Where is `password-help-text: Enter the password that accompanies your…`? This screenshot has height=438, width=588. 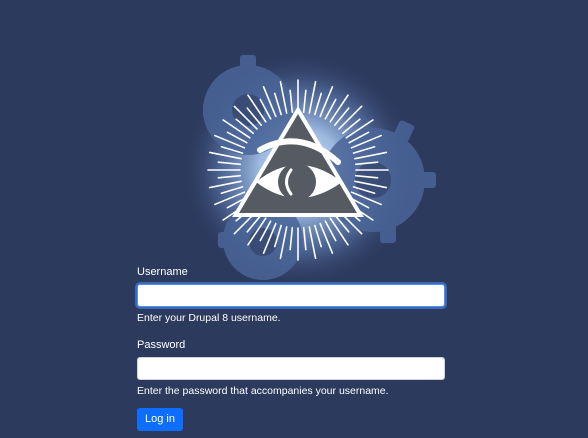
password-help-text: Enter the password that accompanies your… is located at coordinates (263, 391).